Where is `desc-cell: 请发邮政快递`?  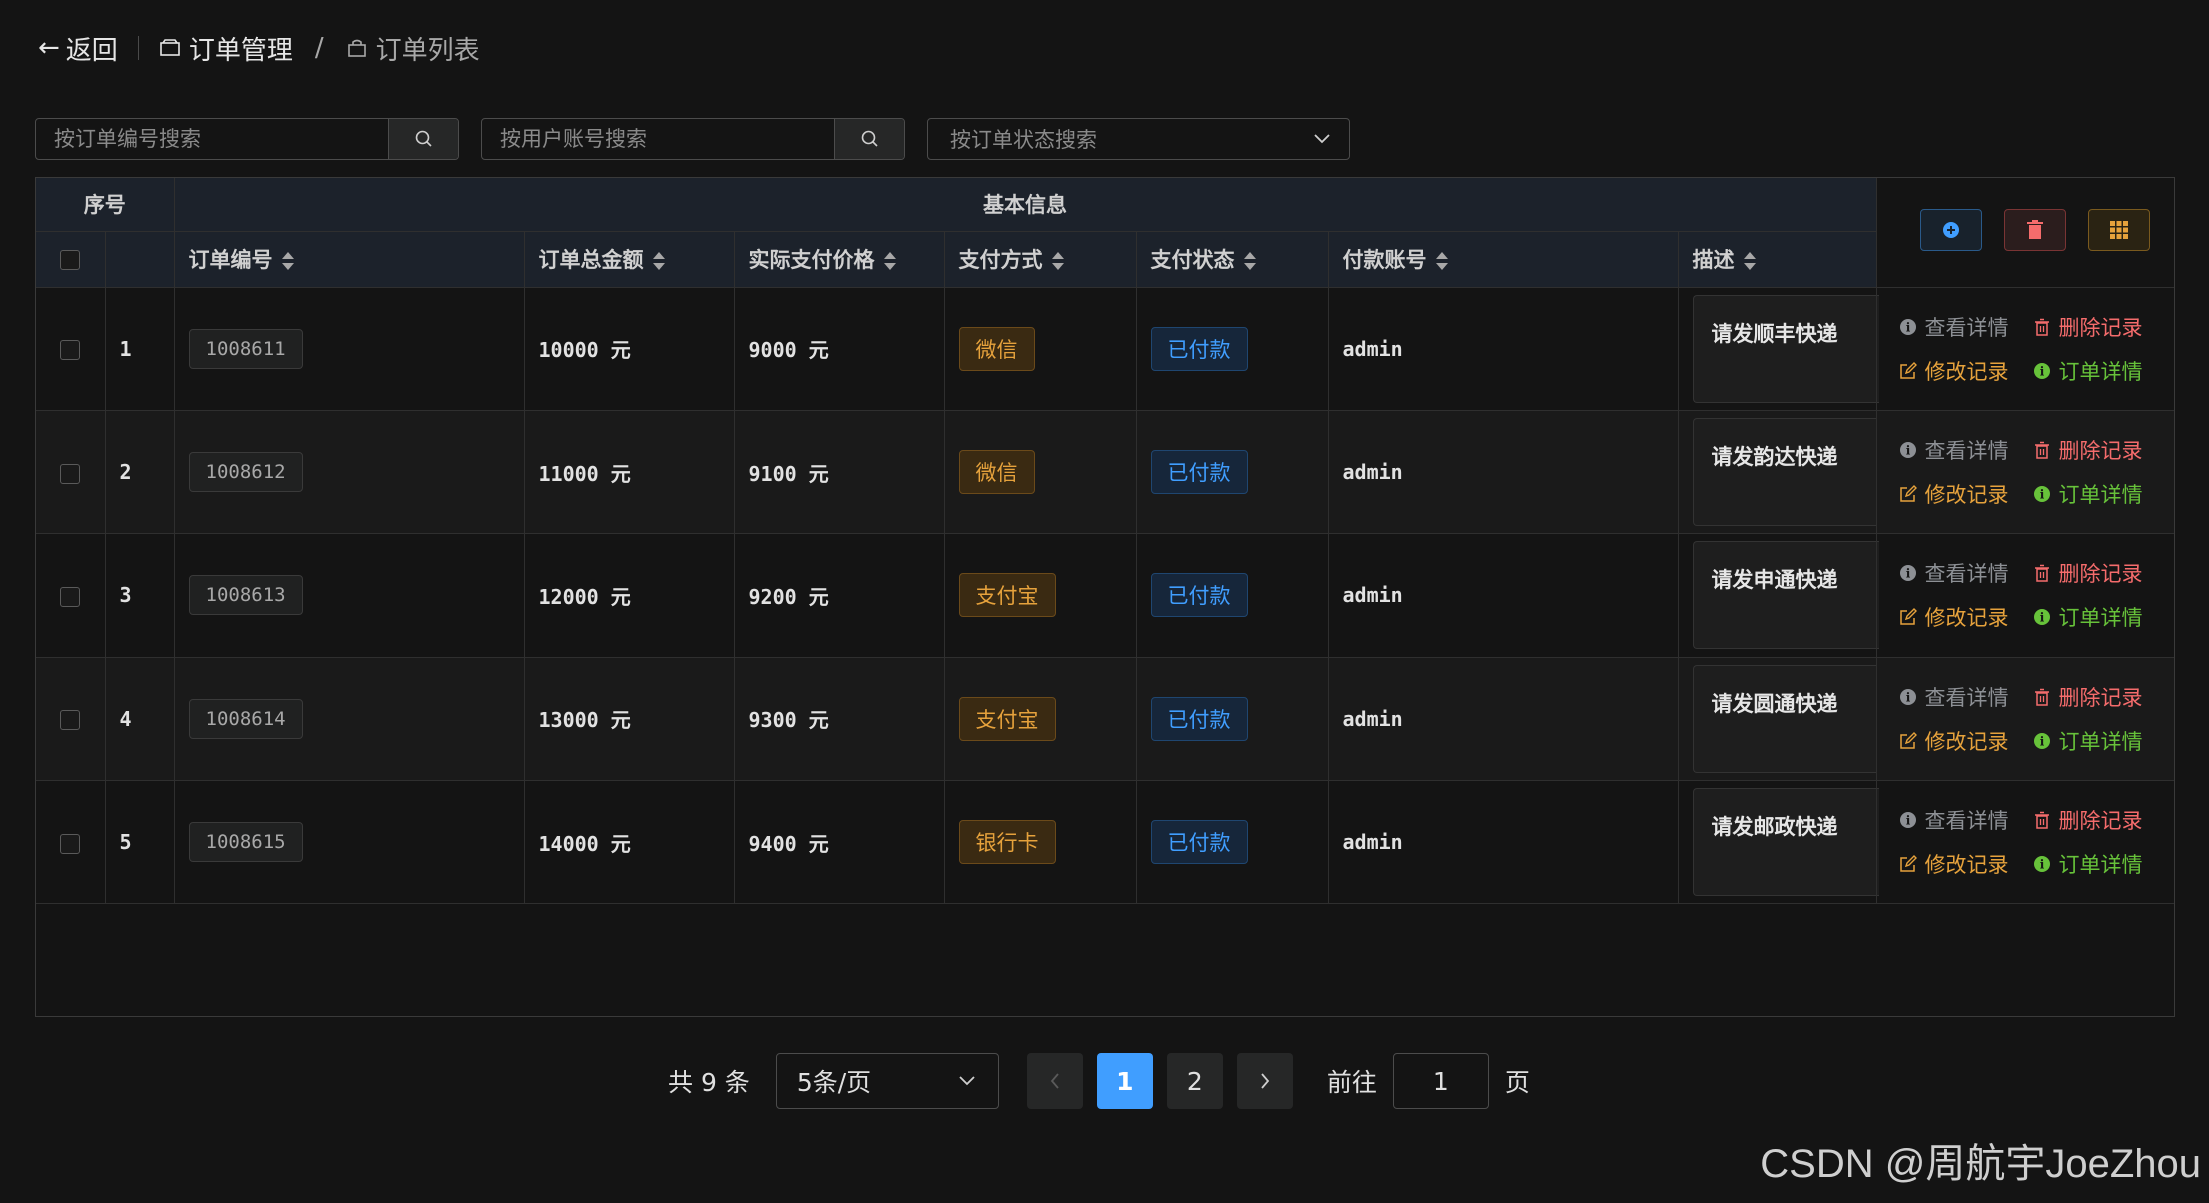 desc-cell: 请发邮政快递 is located at coordinates (1778, 842).